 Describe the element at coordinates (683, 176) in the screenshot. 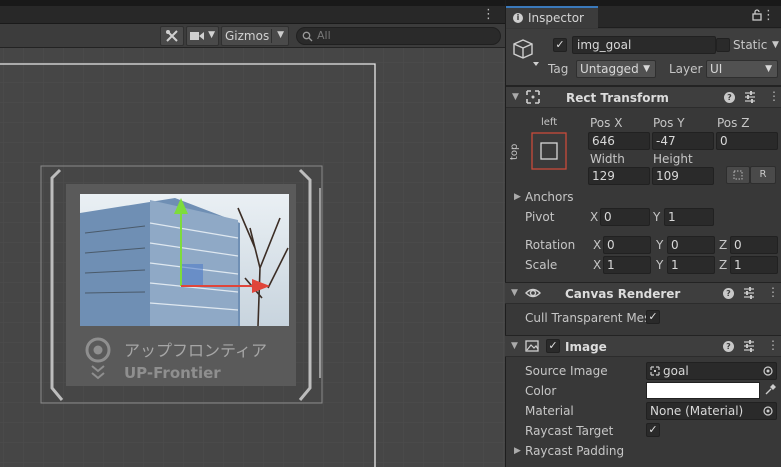

I see `height-field: 109` at that location.